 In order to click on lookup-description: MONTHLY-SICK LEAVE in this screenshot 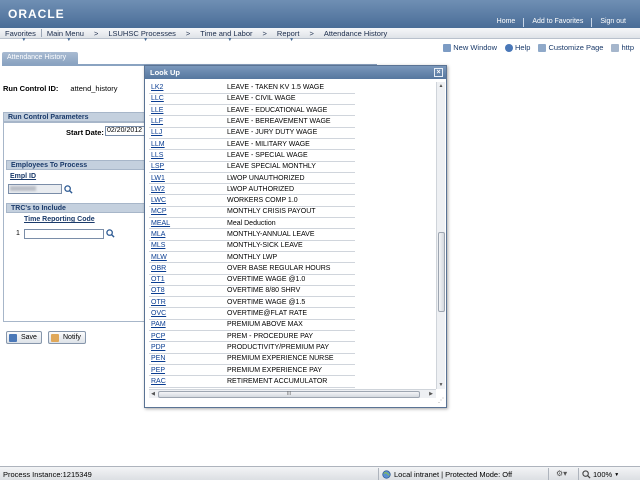, I will do `click(290, 246)`.